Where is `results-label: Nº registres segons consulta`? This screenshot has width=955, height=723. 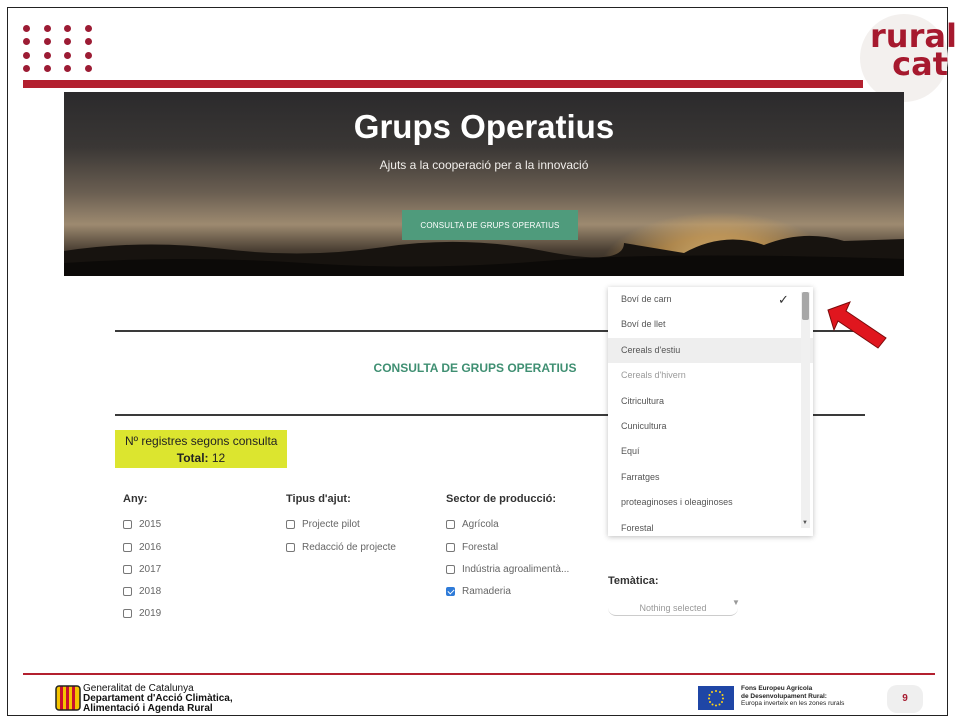
results-label: Nº registres segons consulta is located at coordinates (201, 441).